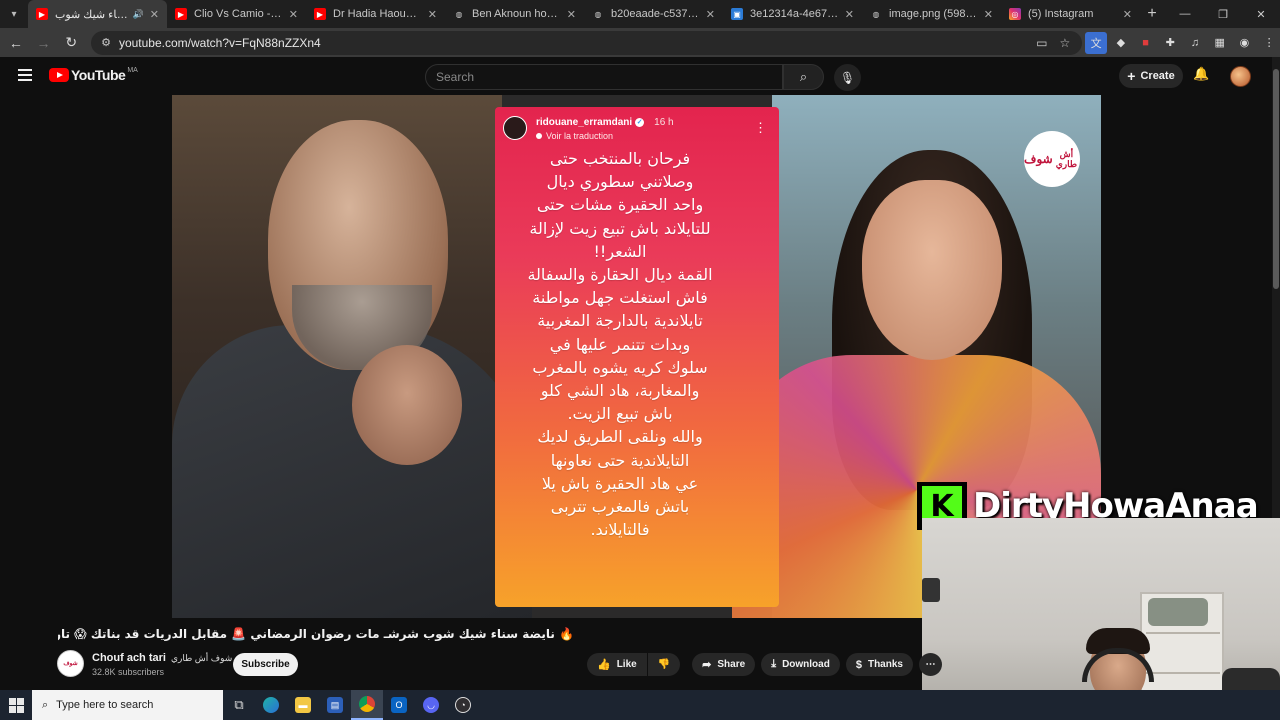 Image resolution: width=1280 pixels, height=720 pixels. I want to click on file-explorer-icon: ▬, so click(303, 705).